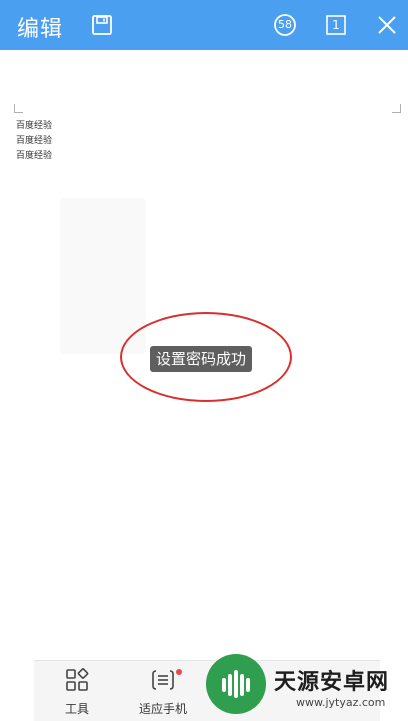 This screenshot has width=408, height=721. What do you see at coordinates (40, 27) in the screenshot?
I see `edit-title: 编辑` at bounding box center [40, 27].